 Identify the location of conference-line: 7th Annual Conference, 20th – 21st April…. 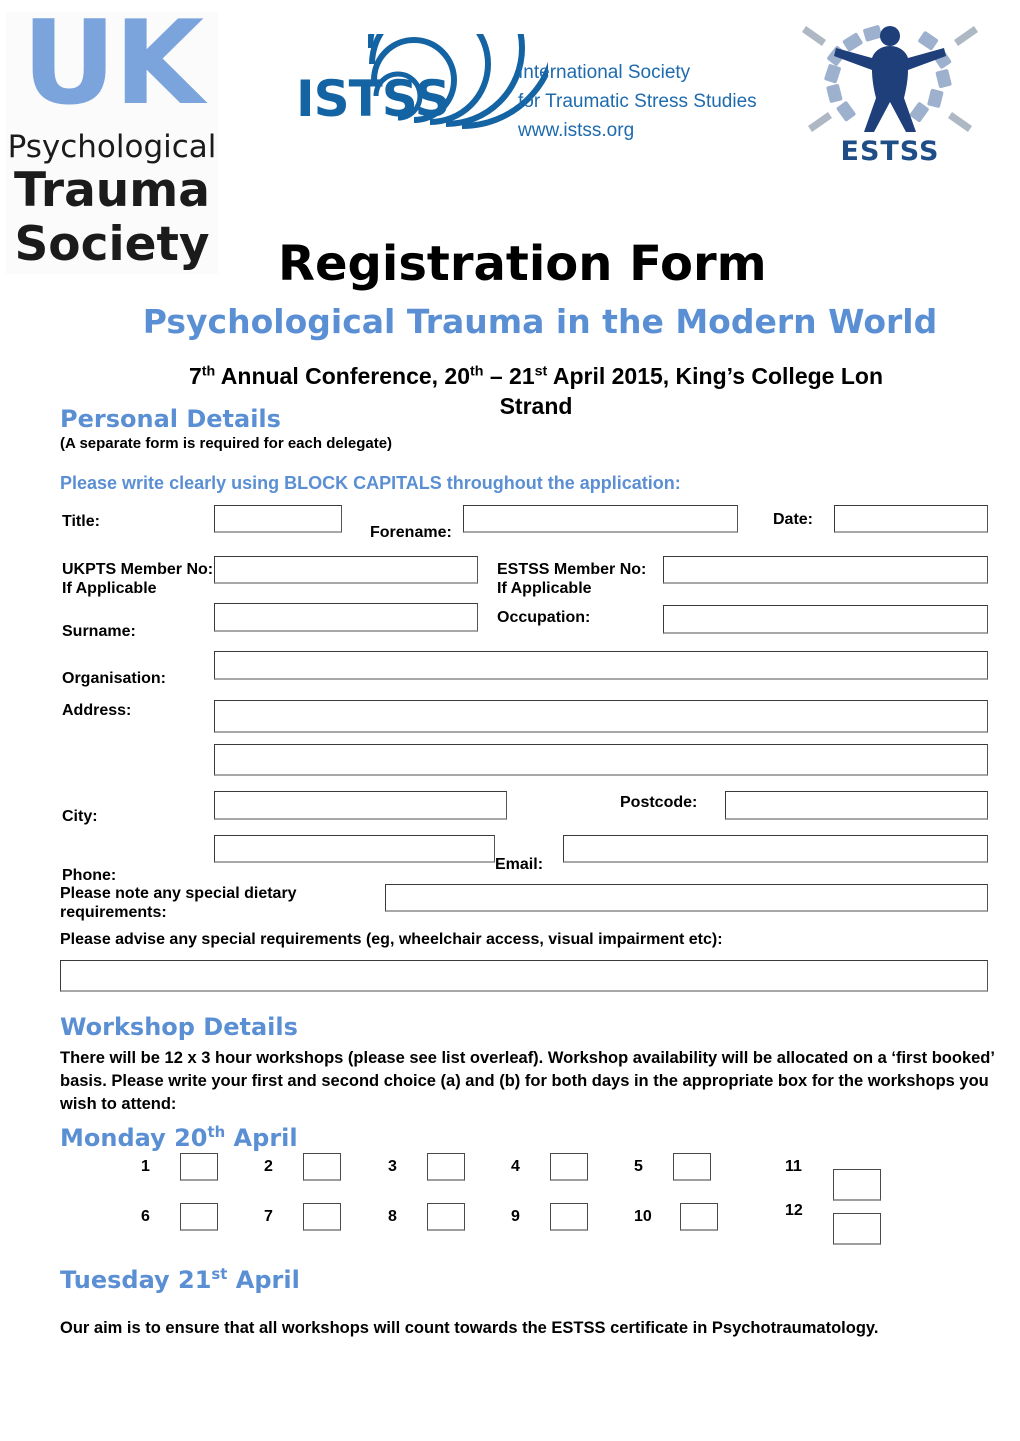
(536, 376).